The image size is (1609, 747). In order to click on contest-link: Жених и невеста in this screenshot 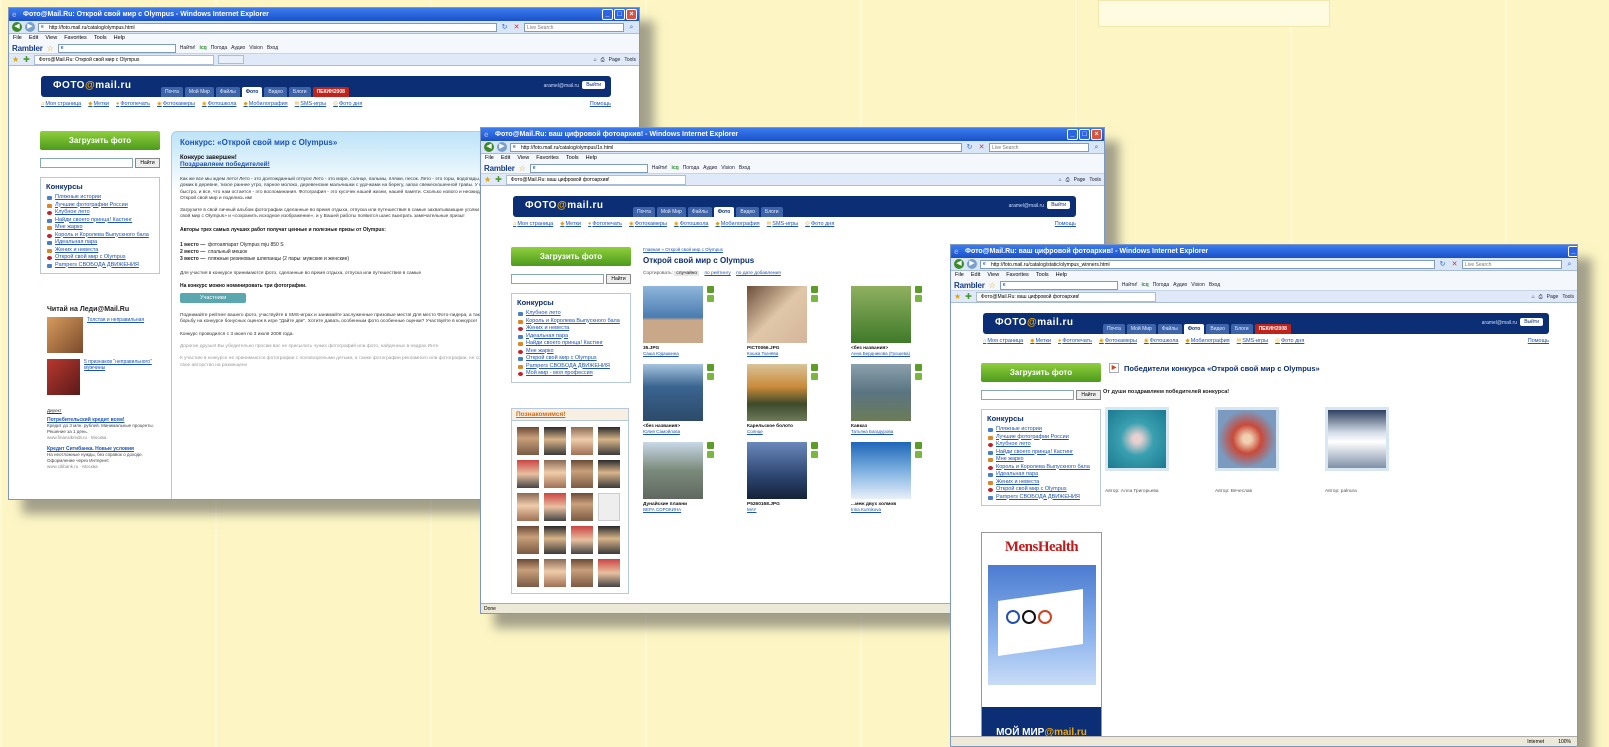, I will do `click(100, 251)`.